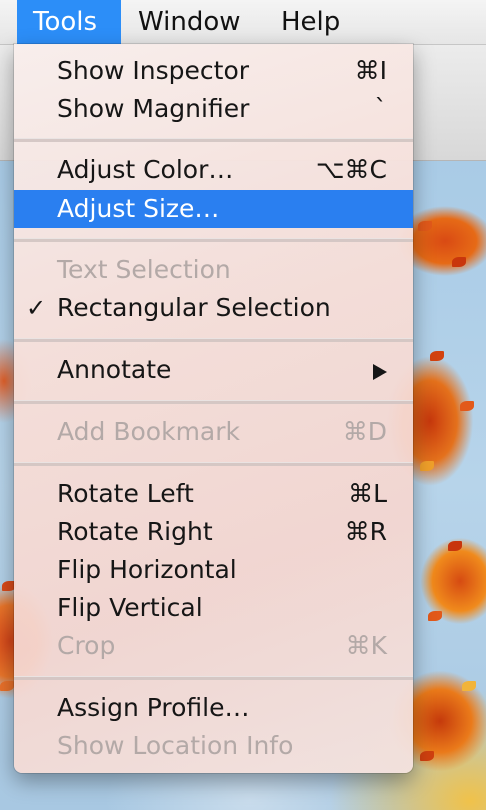 The height and width of the screenshot is (810, 486). I want to click on menu-item-label: Show Magnifier, so click(153, 108).